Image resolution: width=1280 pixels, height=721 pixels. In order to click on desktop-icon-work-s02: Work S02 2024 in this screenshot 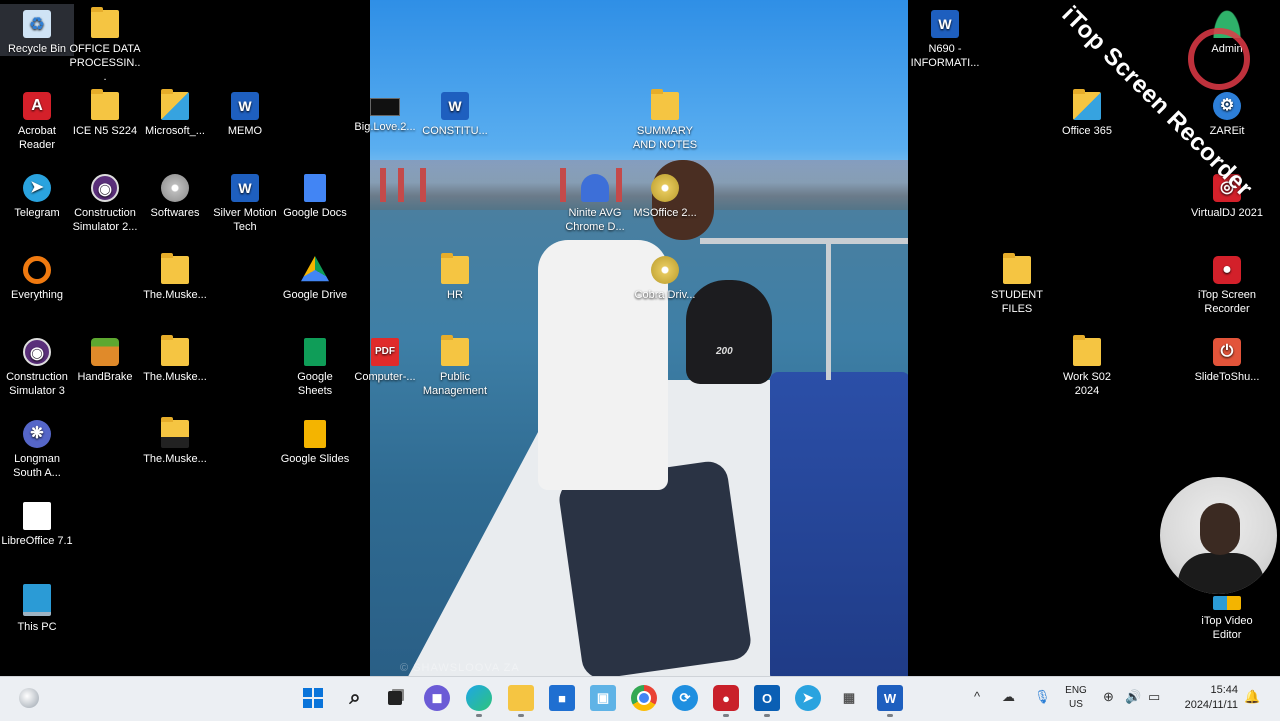, I will do `click(1087, 365)`.